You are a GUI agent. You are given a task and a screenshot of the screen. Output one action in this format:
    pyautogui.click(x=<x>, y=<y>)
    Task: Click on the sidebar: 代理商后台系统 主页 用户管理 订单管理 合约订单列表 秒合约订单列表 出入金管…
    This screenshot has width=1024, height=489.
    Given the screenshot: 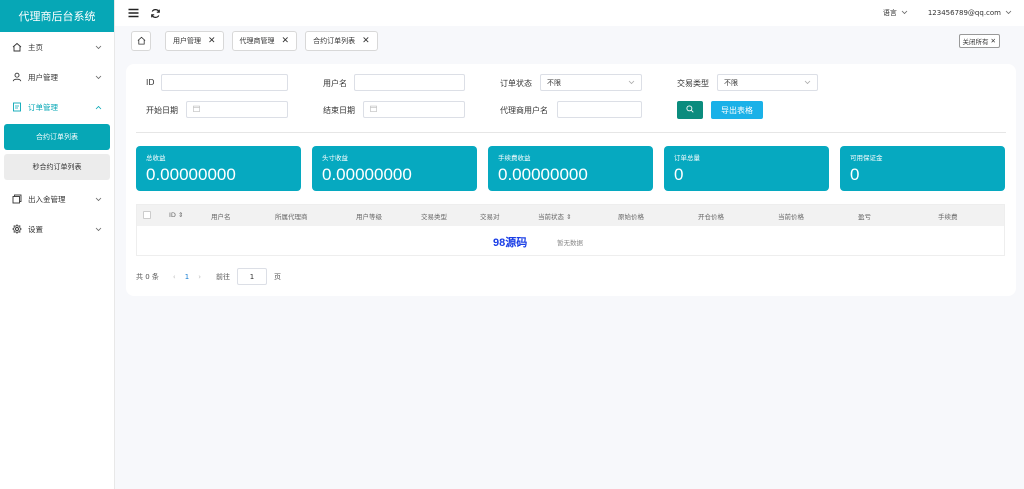 What is the action you would take?
    pyautogui.click(x=57, y=244)
    